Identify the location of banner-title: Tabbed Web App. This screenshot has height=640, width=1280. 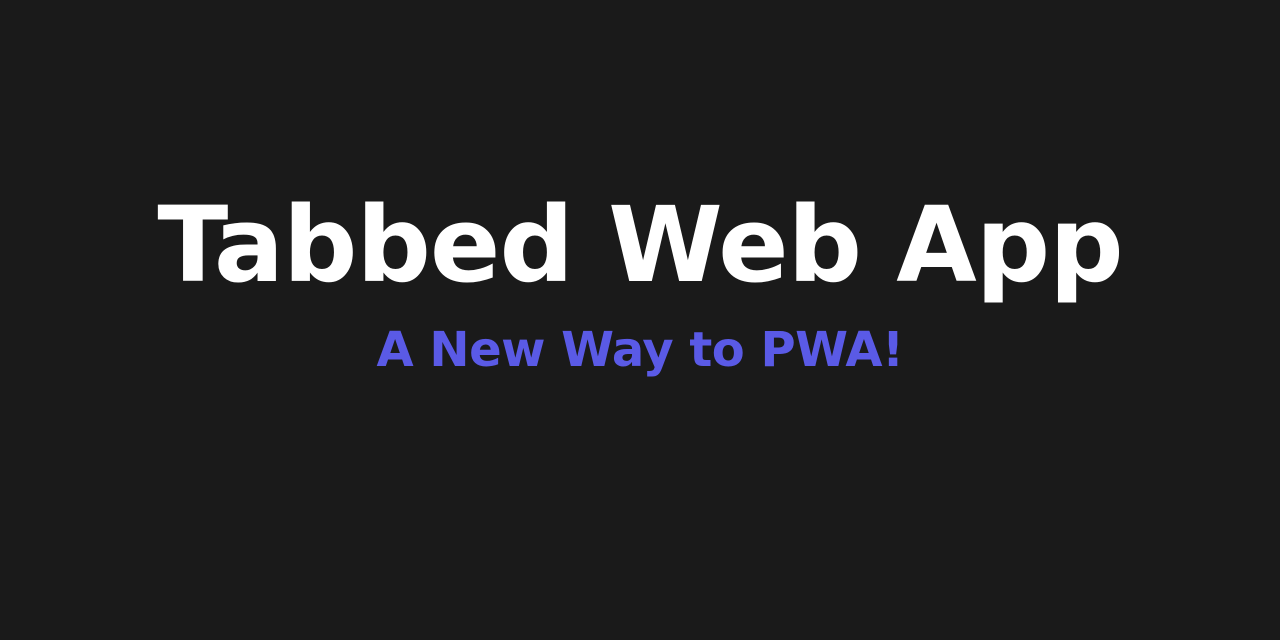
(640, 245).